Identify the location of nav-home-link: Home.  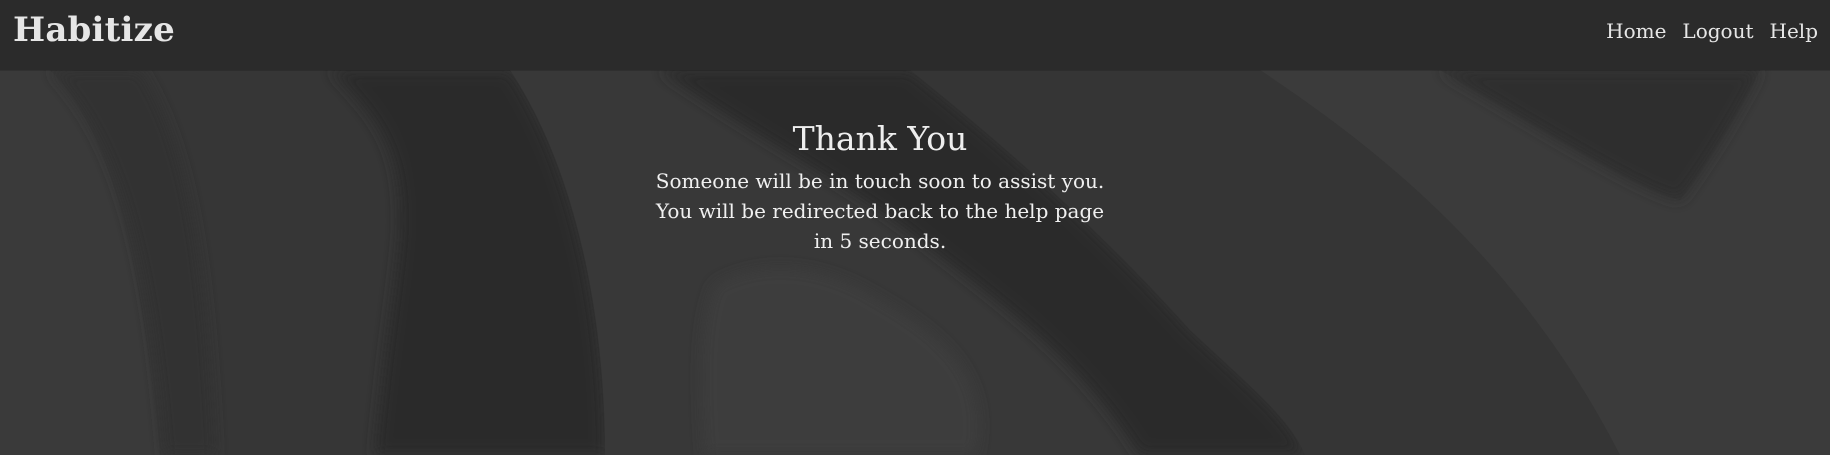
(1636, 31).